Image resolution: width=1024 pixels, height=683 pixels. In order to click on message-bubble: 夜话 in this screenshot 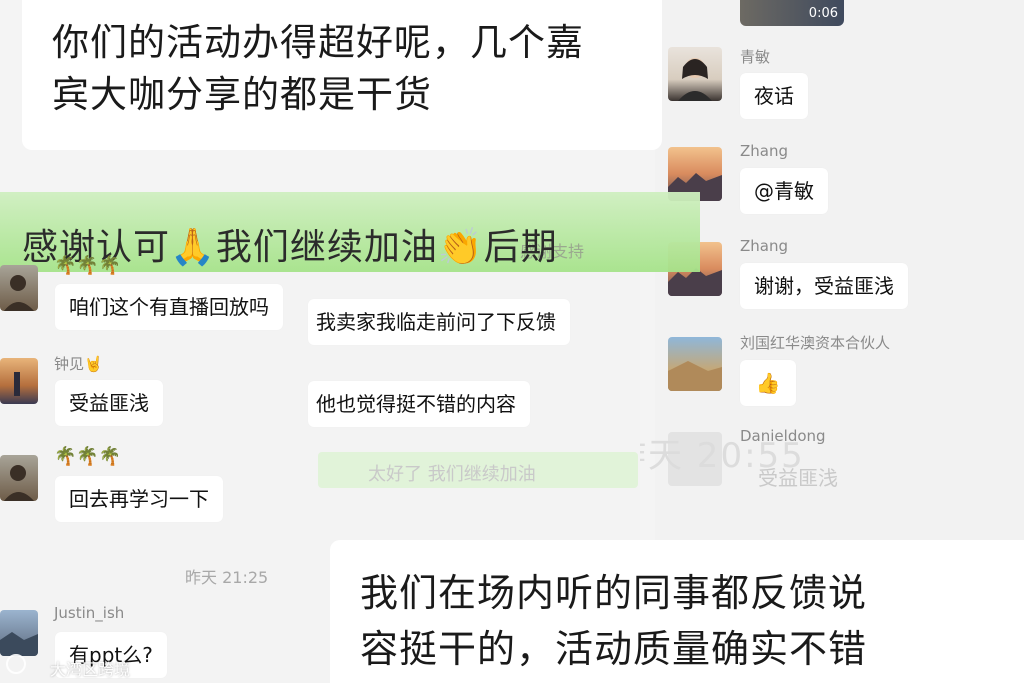, I will do `click(774, 96)`.